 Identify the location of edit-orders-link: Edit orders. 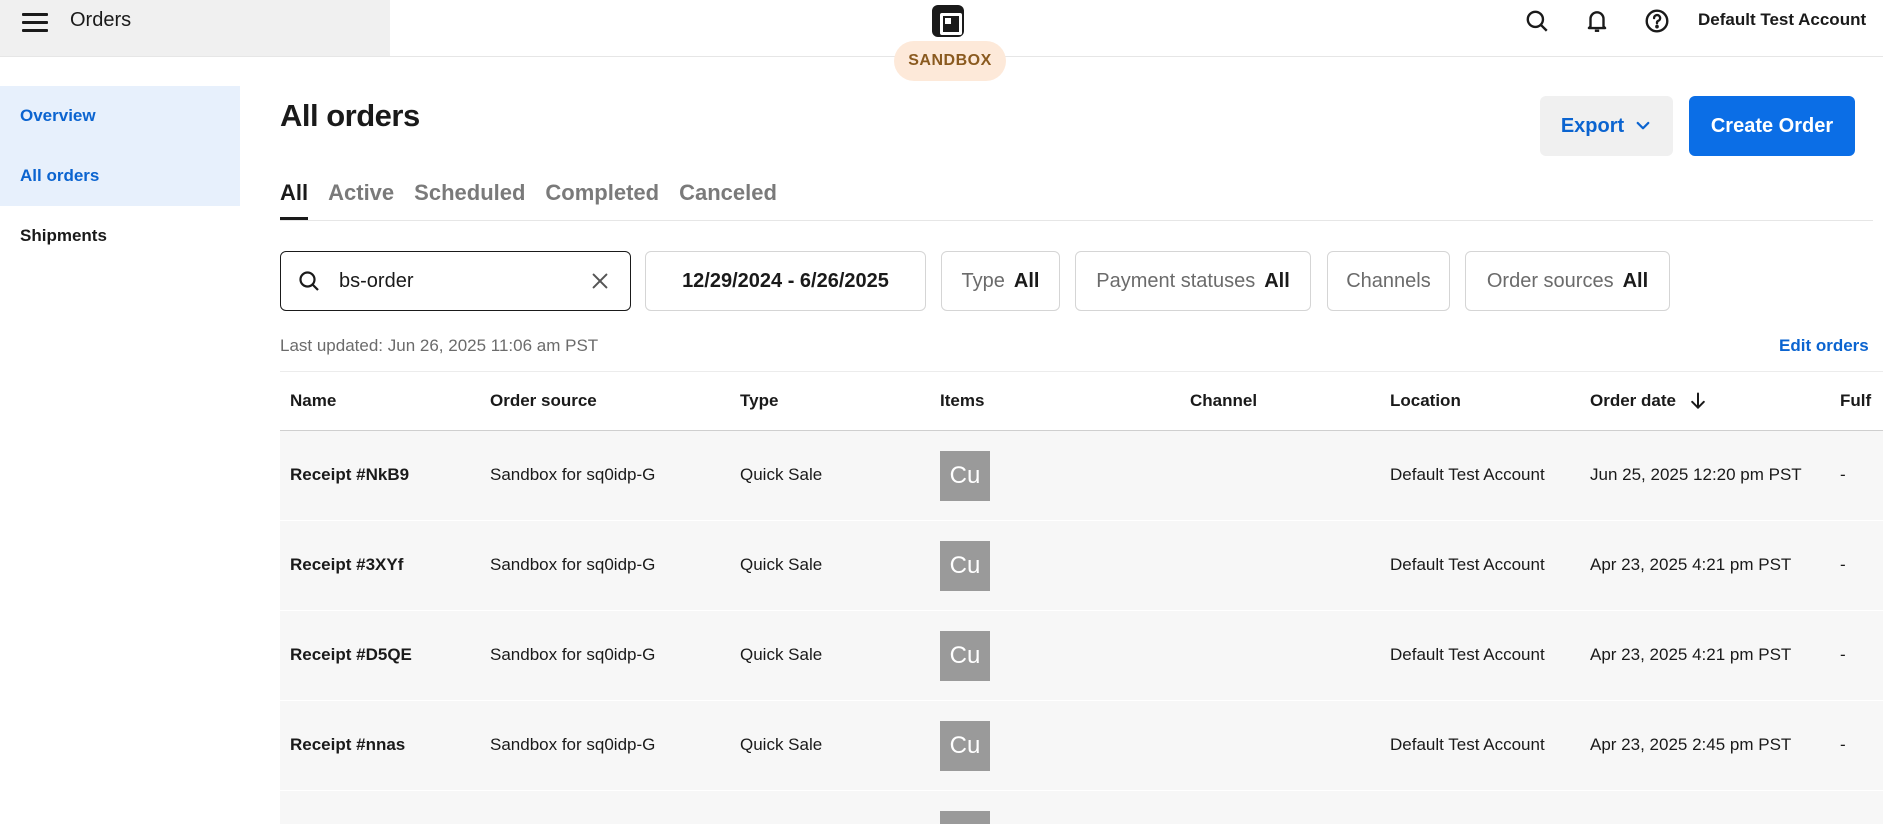
(1824, 346).